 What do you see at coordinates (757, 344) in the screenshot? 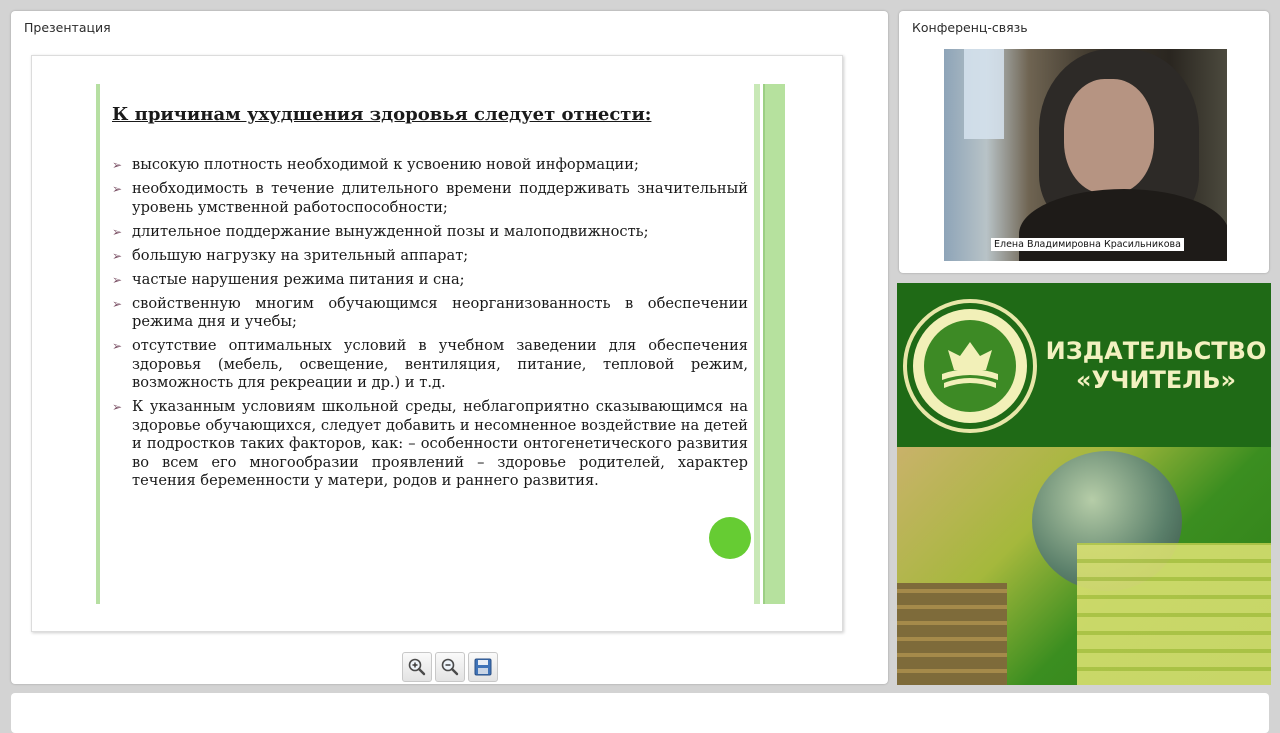
I see `slide-right-decor-bar` at bounding box center [757, 344].